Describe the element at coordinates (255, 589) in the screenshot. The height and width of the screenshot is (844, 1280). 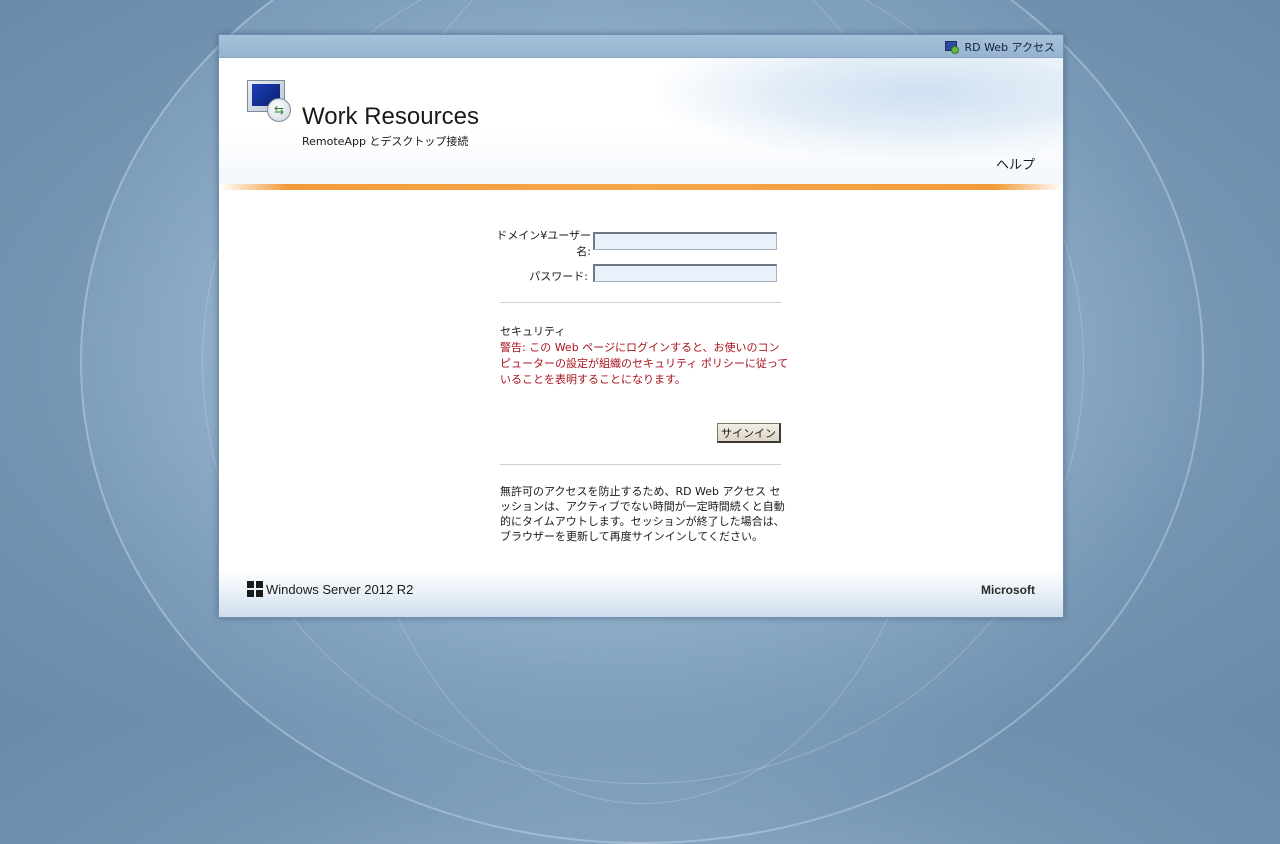
I see `windows-logo-icon` at that location.